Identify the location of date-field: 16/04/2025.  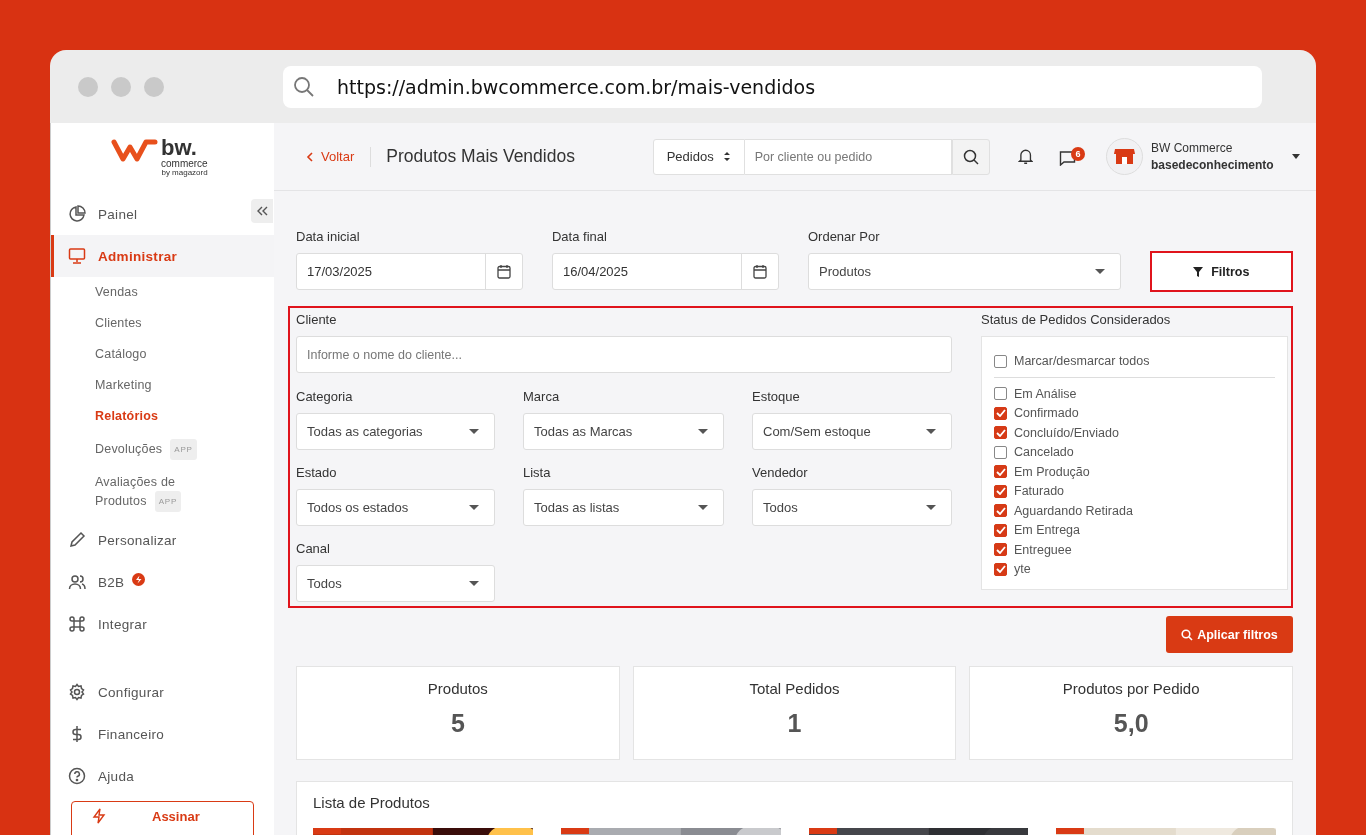
(665, 271).